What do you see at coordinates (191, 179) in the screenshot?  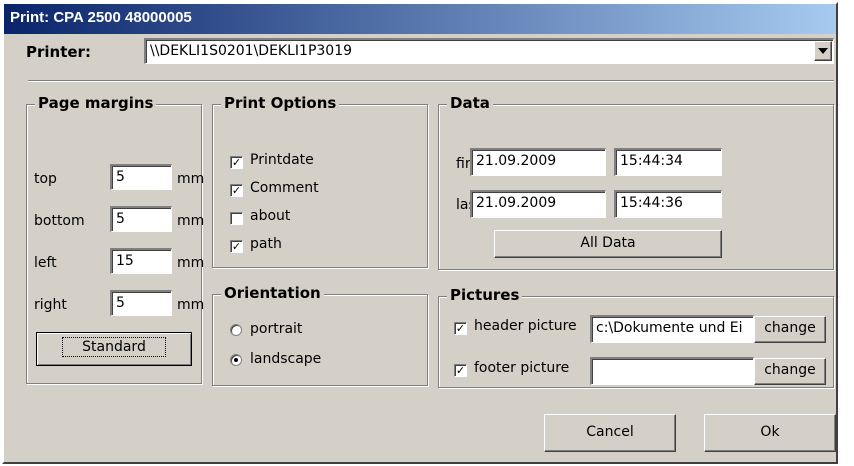 I see `margin-top-unit: mm` at bounding box center [191, 179].